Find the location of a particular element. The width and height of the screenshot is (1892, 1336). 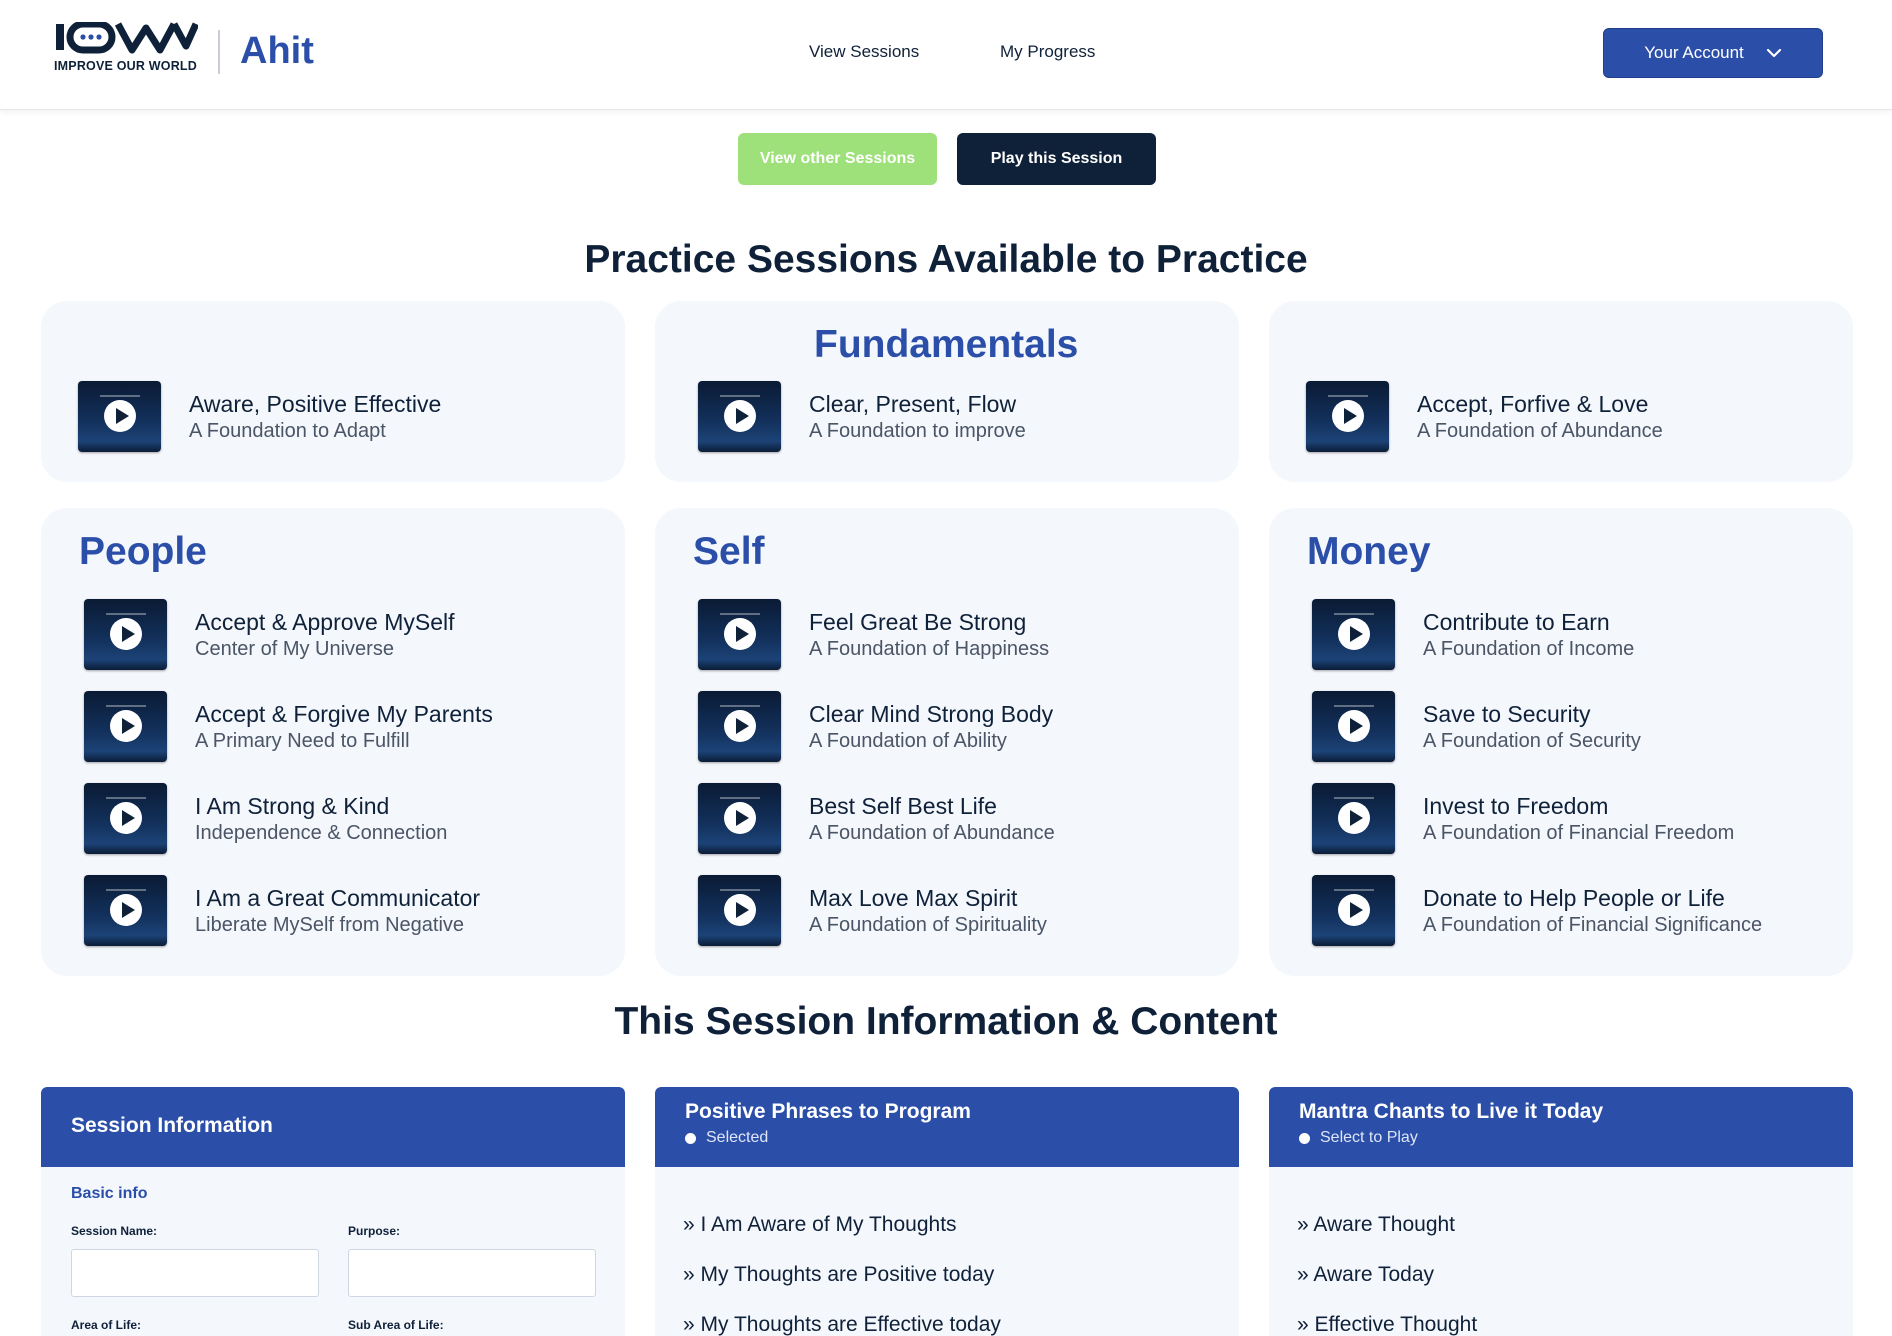

chevron-down-icon is located at coordinates (1773, 53).